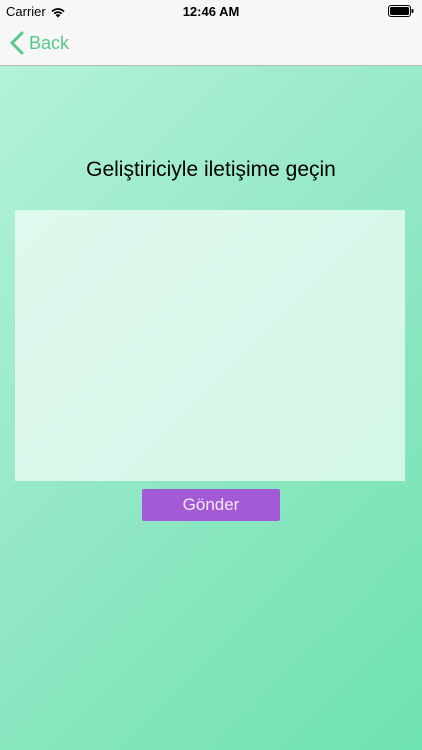 The width and height of the screenshot is (422, 750). I want to click on back-label: Back, so click(49, 42).